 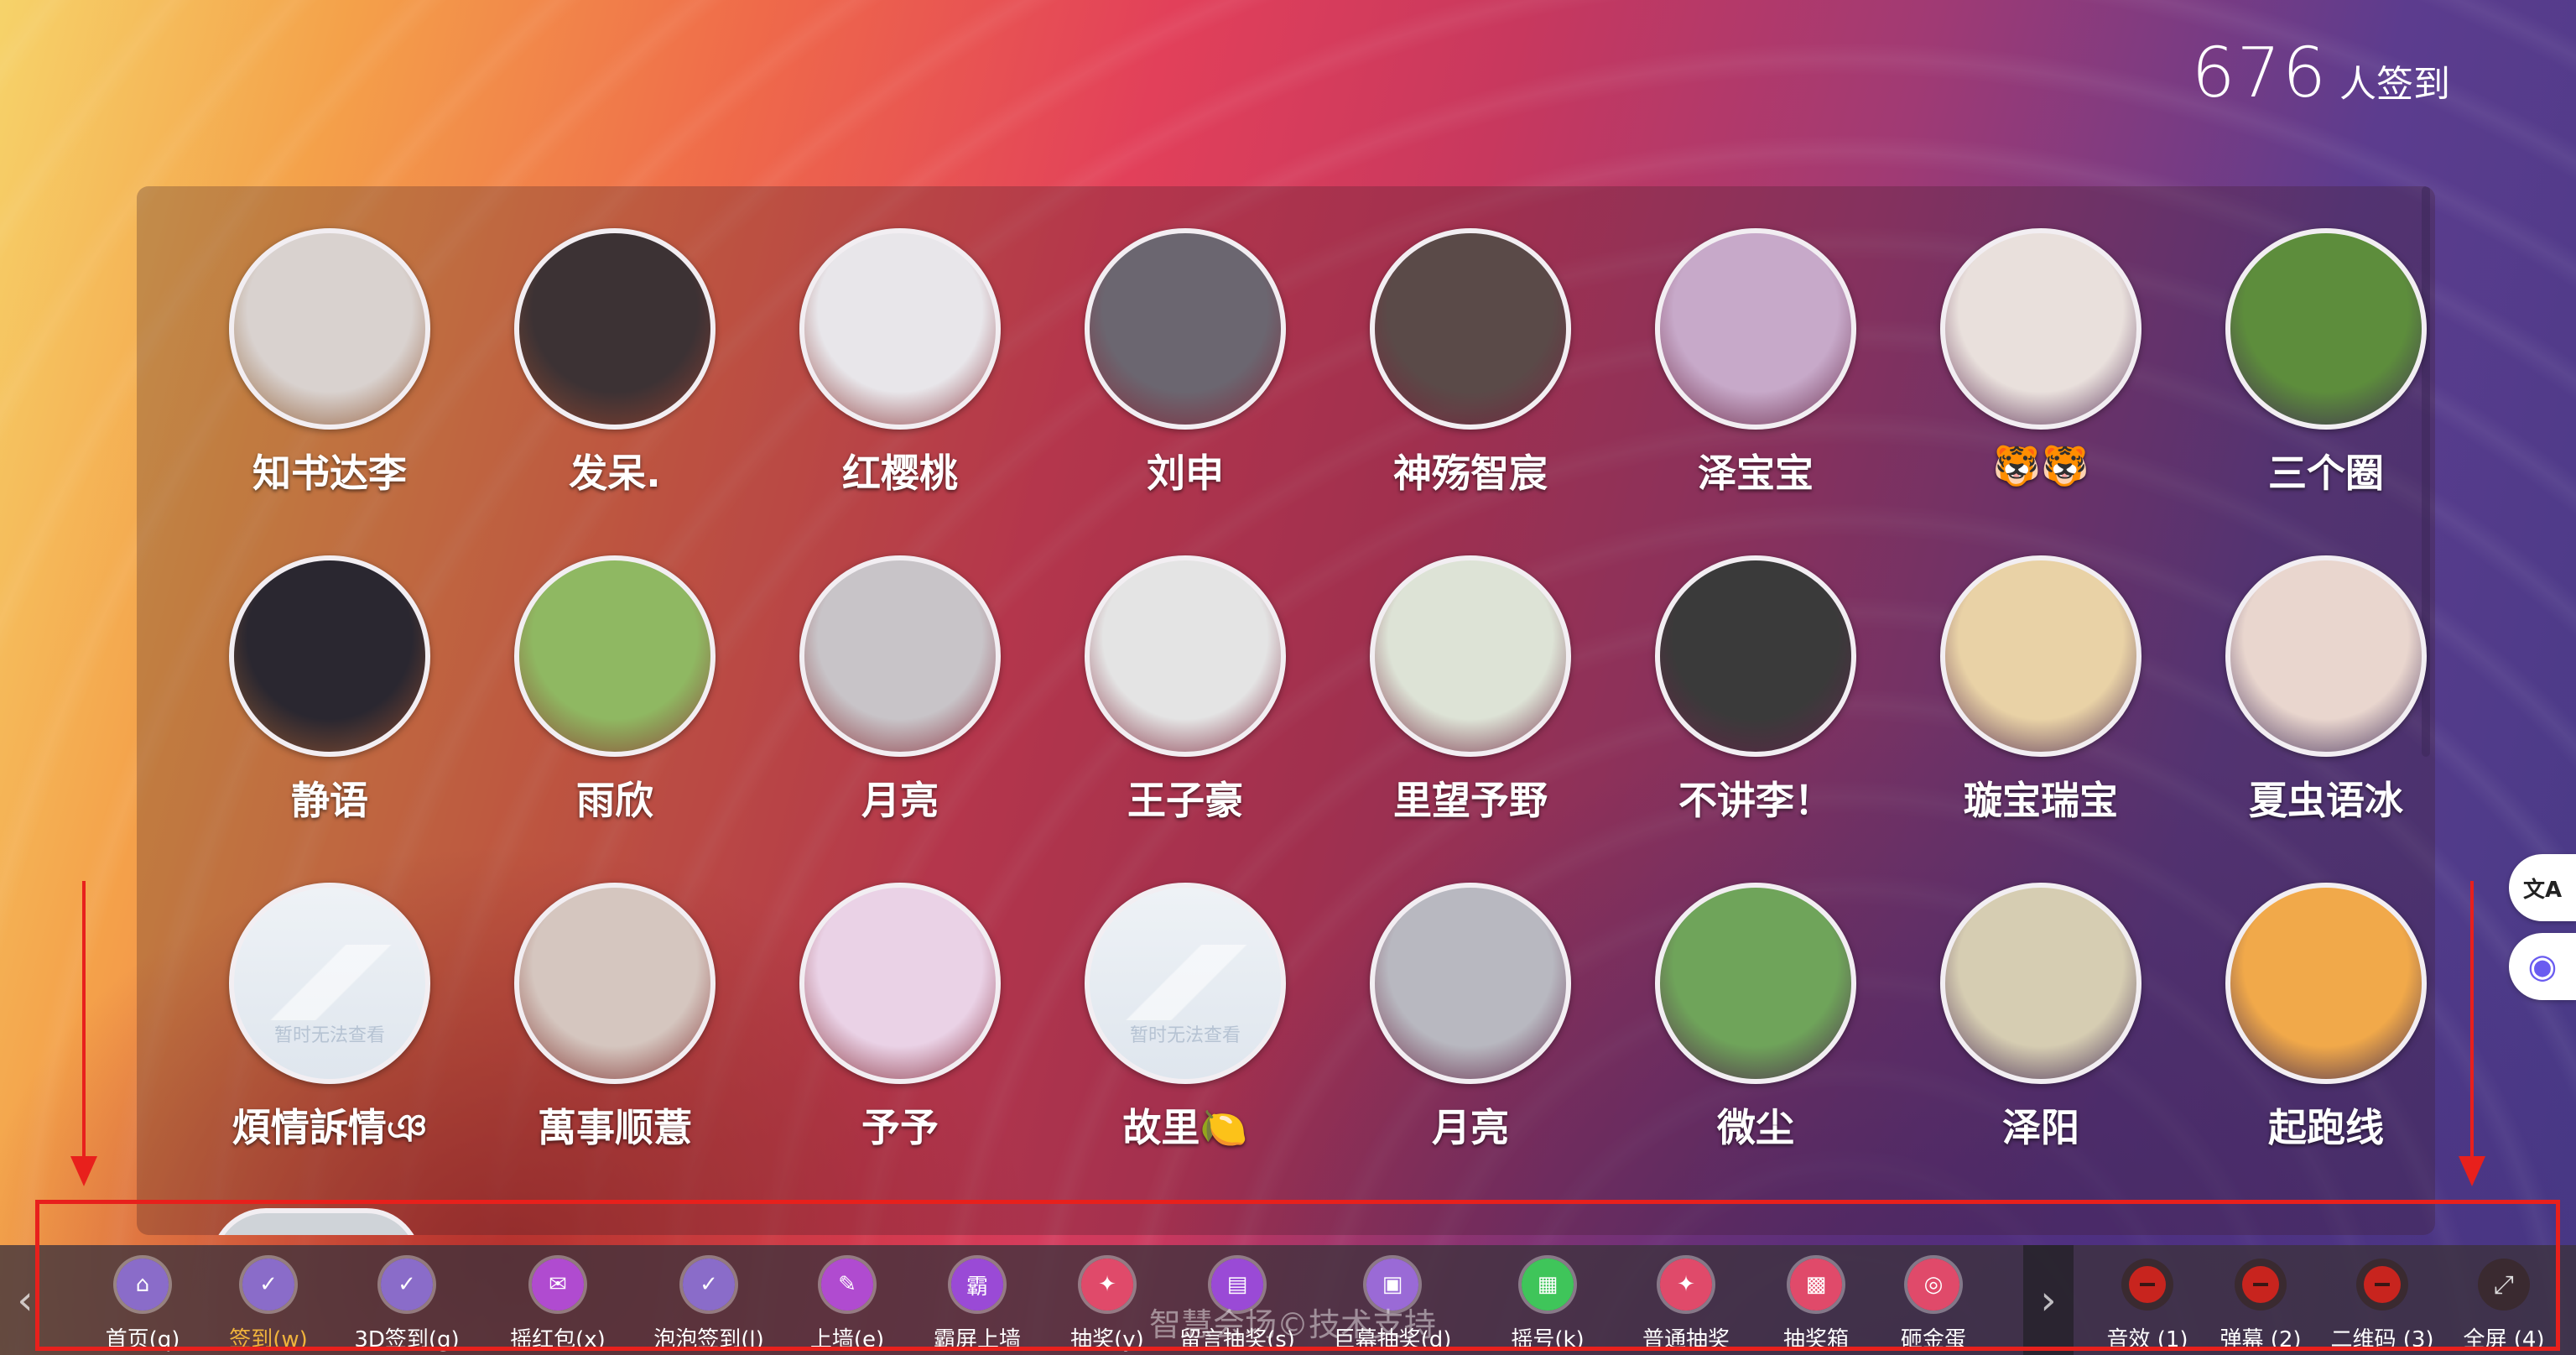 I want to click on user-name: 予予, so click(x=900, y=1128).